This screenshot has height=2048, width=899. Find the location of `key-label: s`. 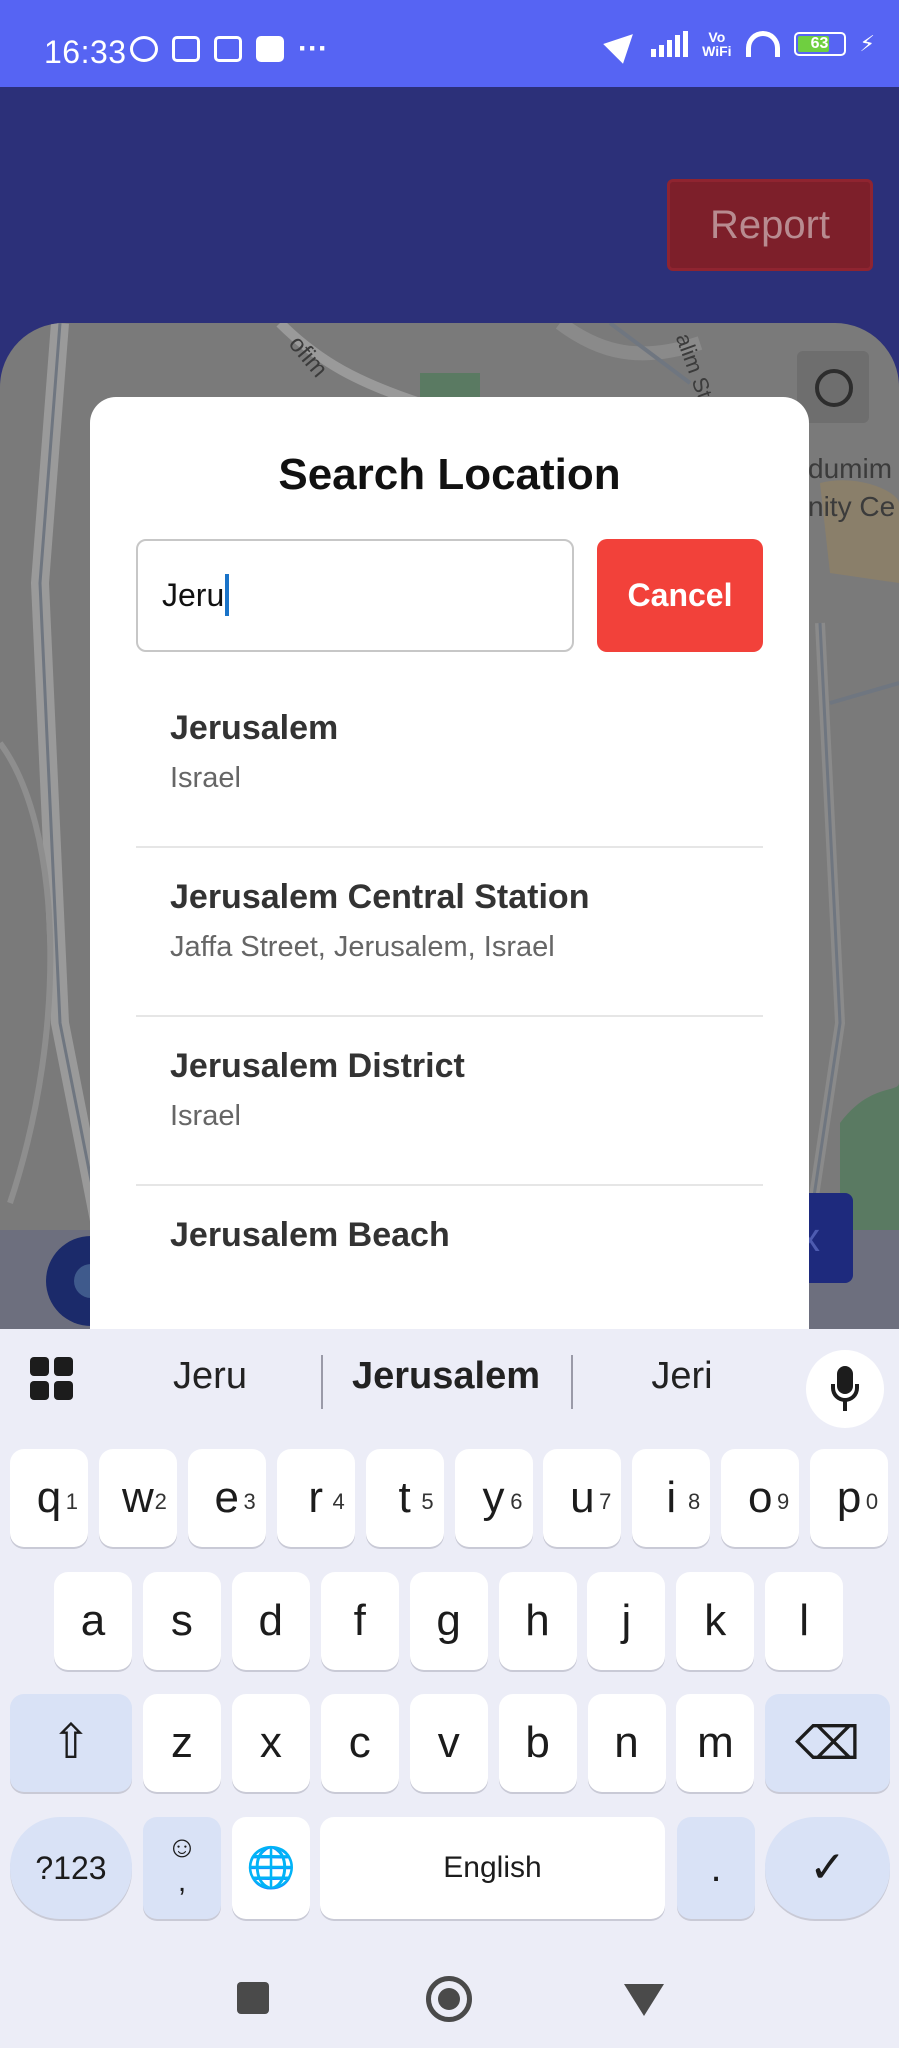

key-label: s is located at coordinates (181, 1620).